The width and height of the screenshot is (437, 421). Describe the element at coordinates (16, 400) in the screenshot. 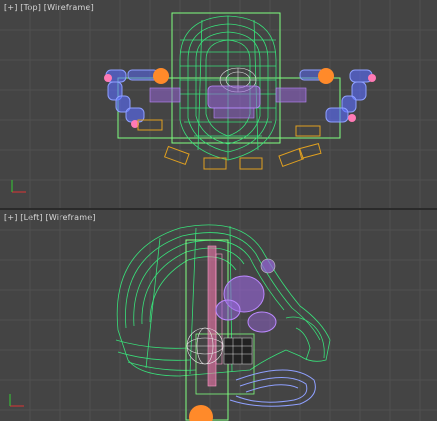

I see `axis-gizmo-left` at that location.